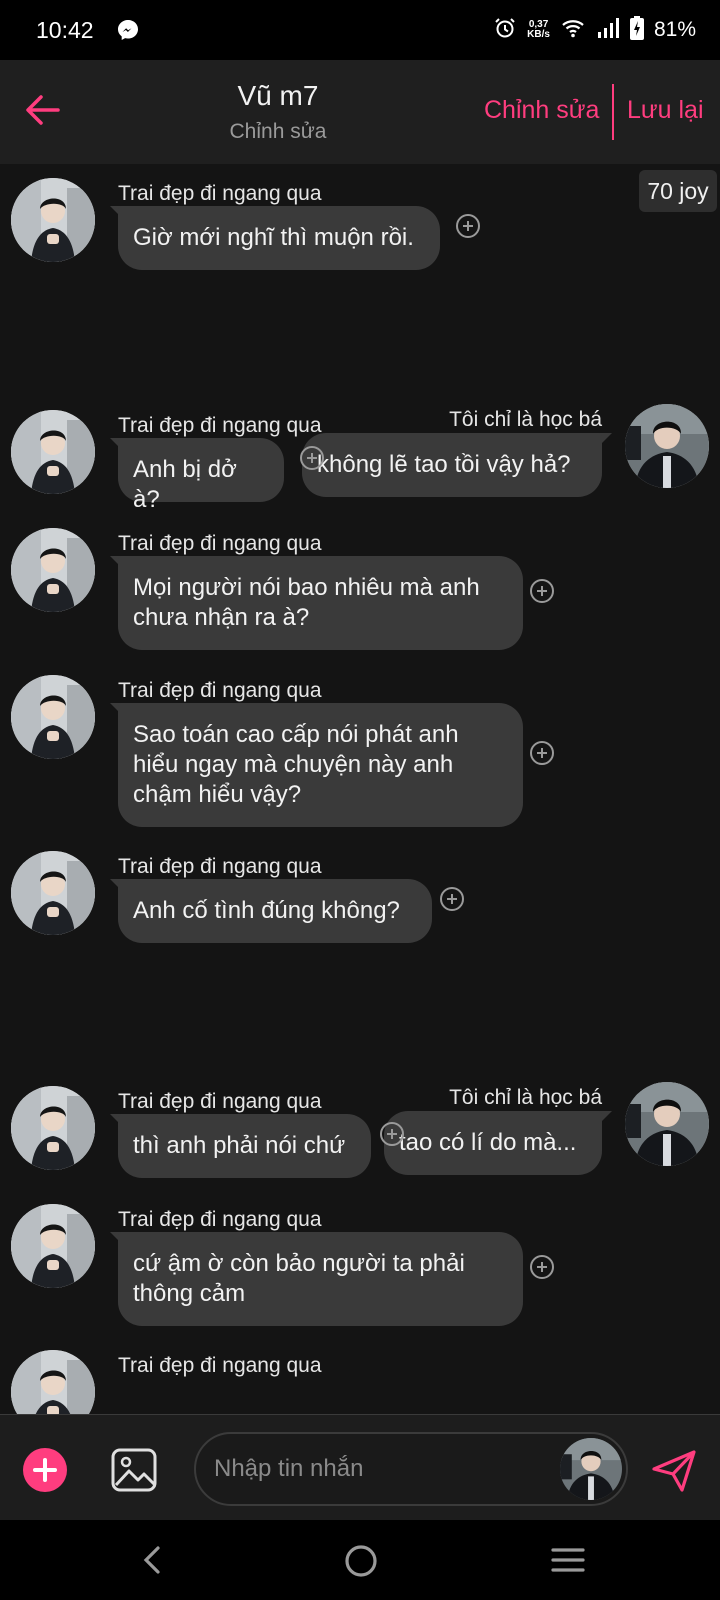  What do you see at coordinates (278, 131) in the screenshot?
I see `chat-subtitle: Chỉnh sửa` at bounding box center [278, 131].